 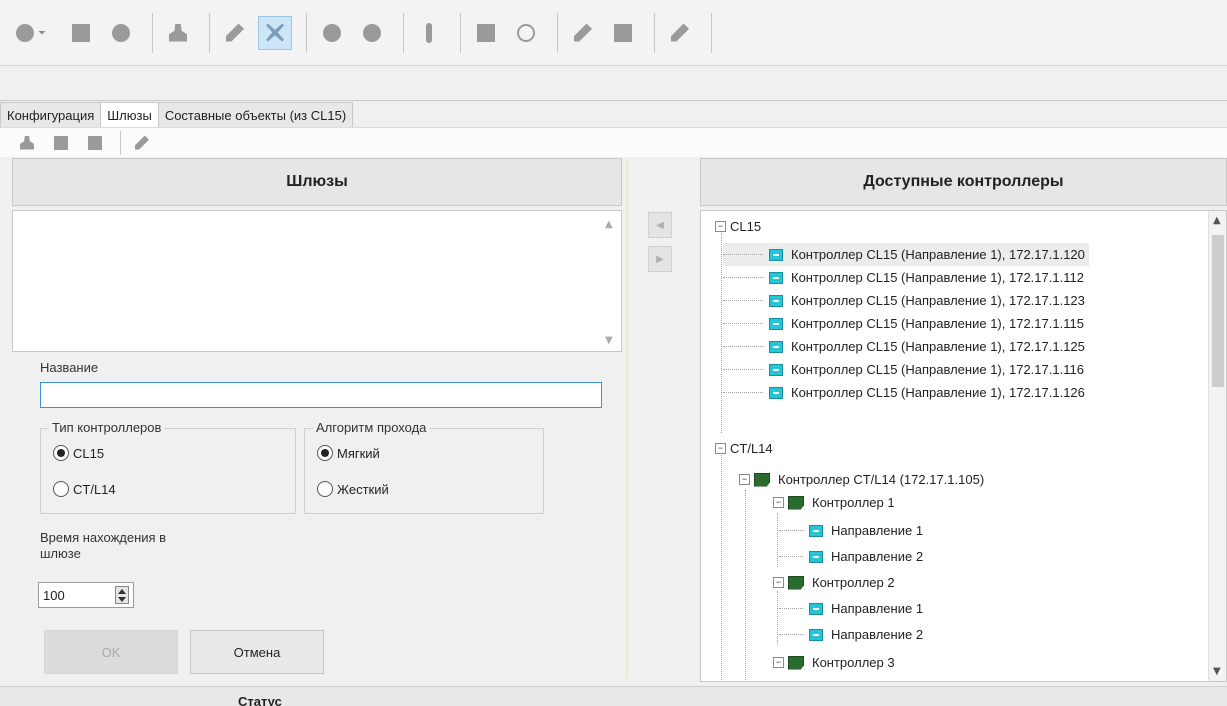 I want to click on refresh-button, so click(x=526, y=33).